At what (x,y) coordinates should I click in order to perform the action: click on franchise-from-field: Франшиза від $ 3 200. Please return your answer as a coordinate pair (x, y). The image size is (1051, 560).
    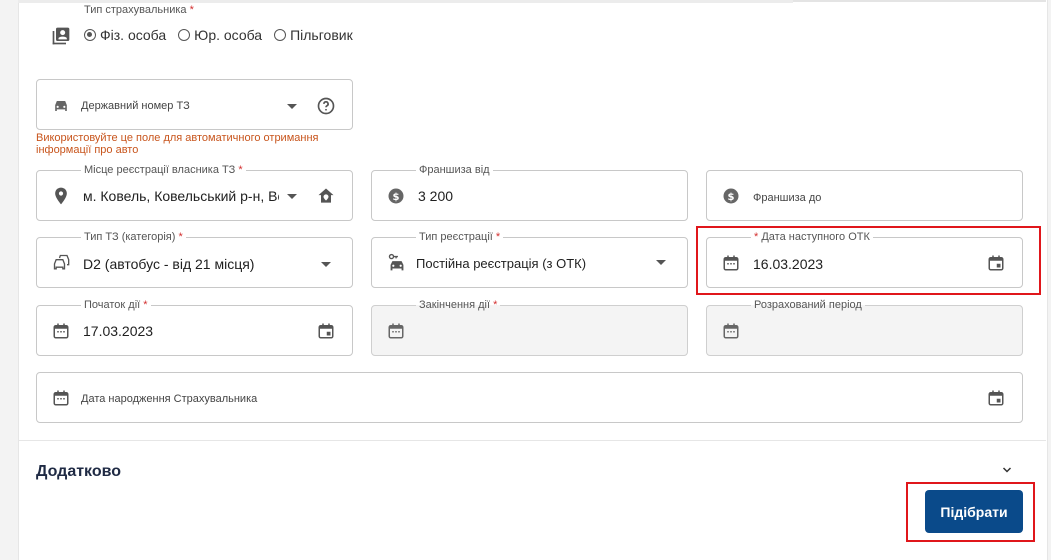
    Looking at the image, I should click on (529, 192).